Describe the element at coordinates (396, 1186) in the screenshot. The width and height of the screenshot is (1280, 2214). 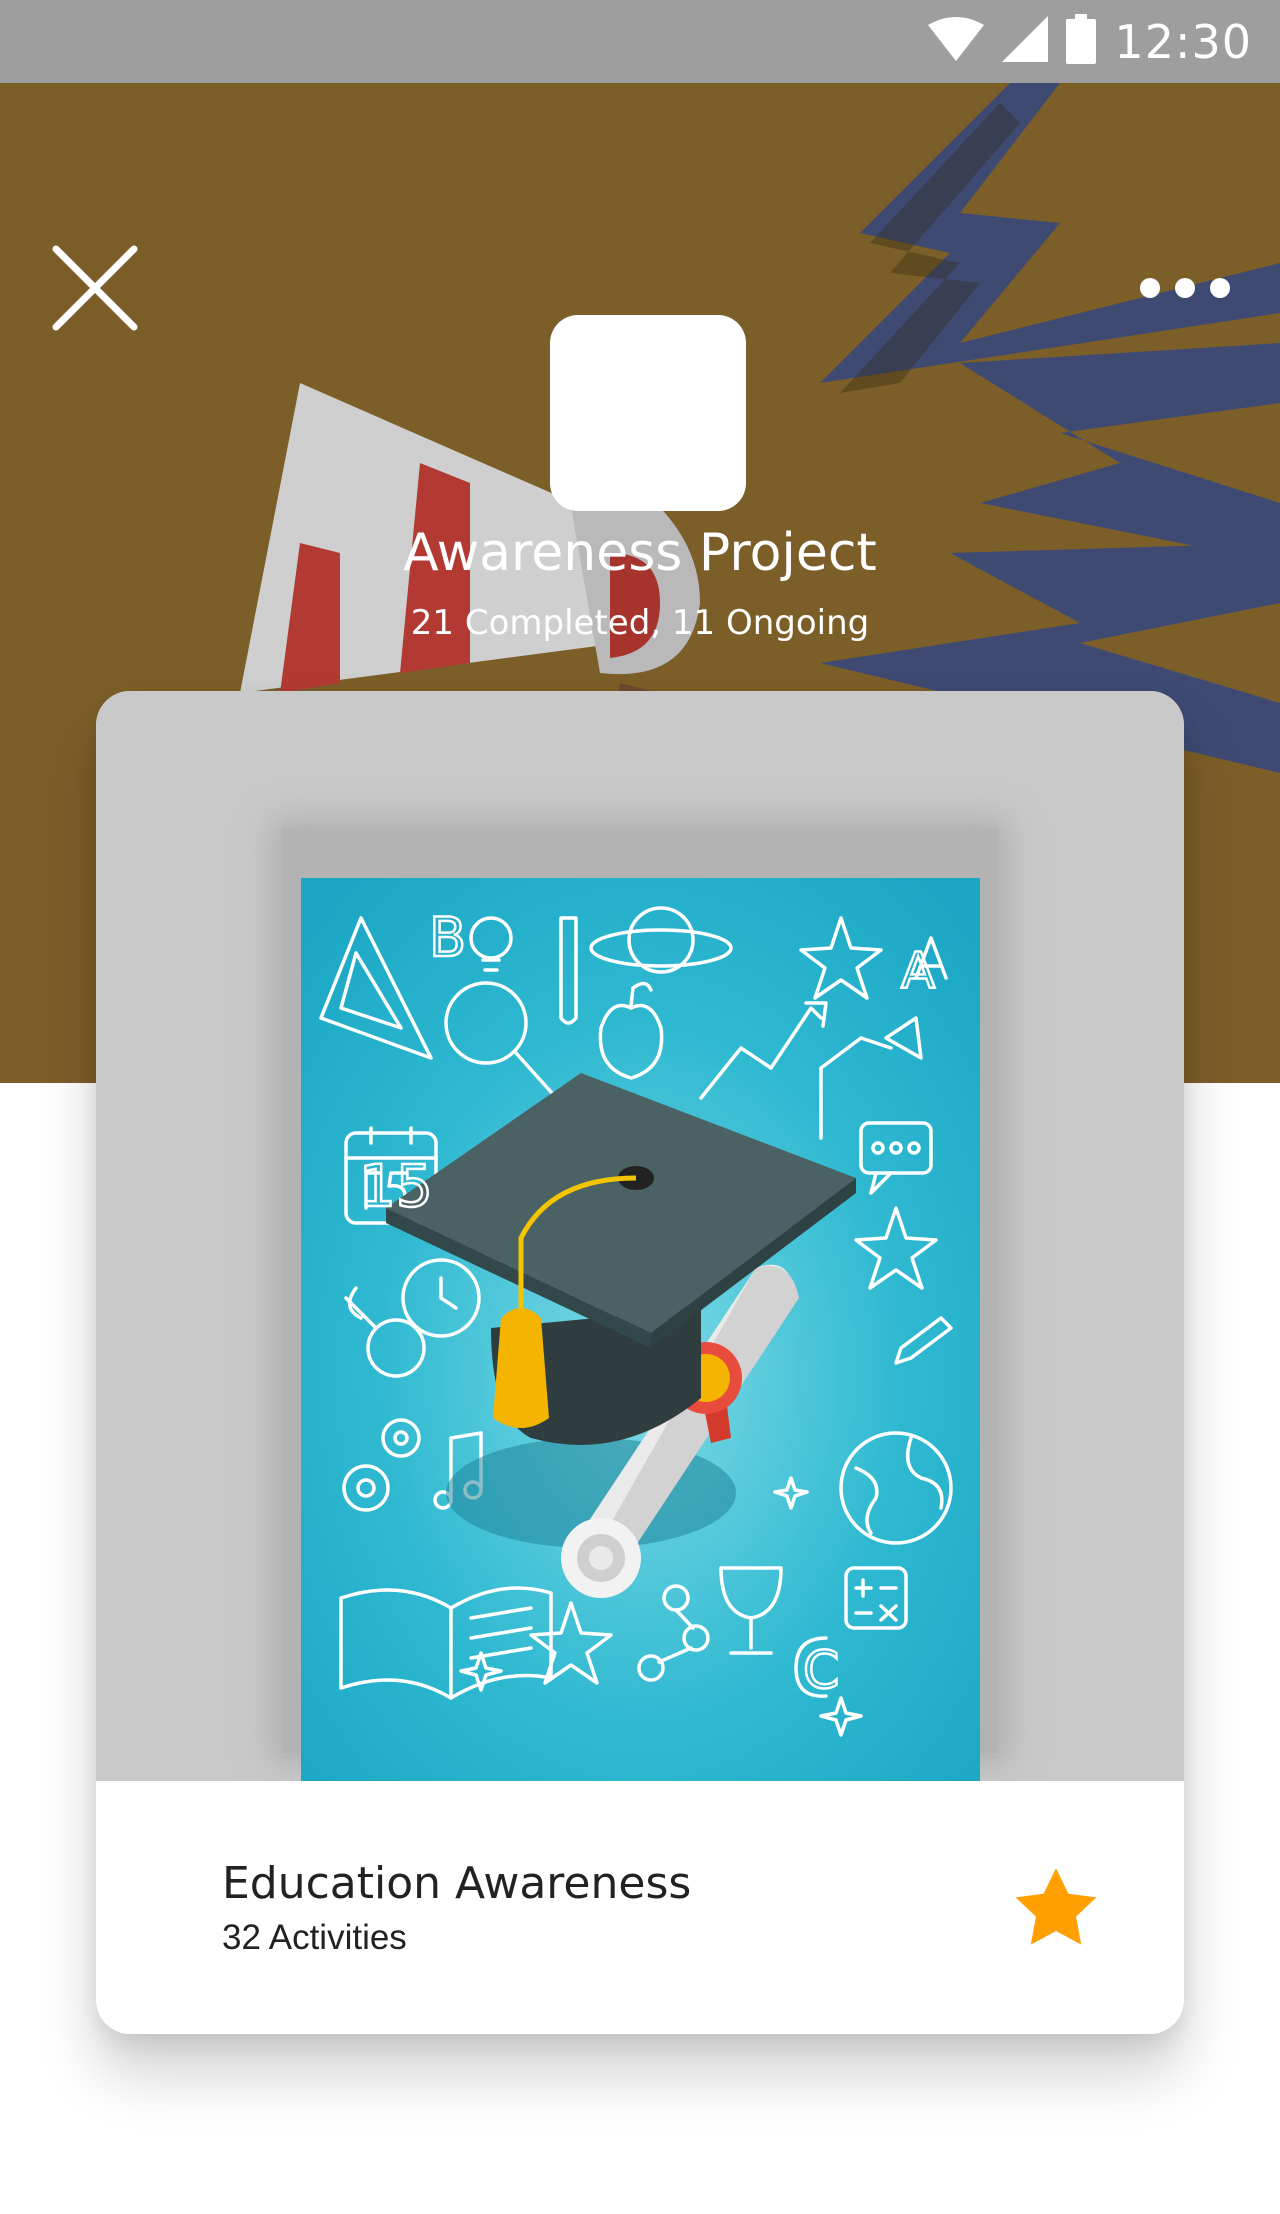
I see `poster-calendar-day: 15` at that location.